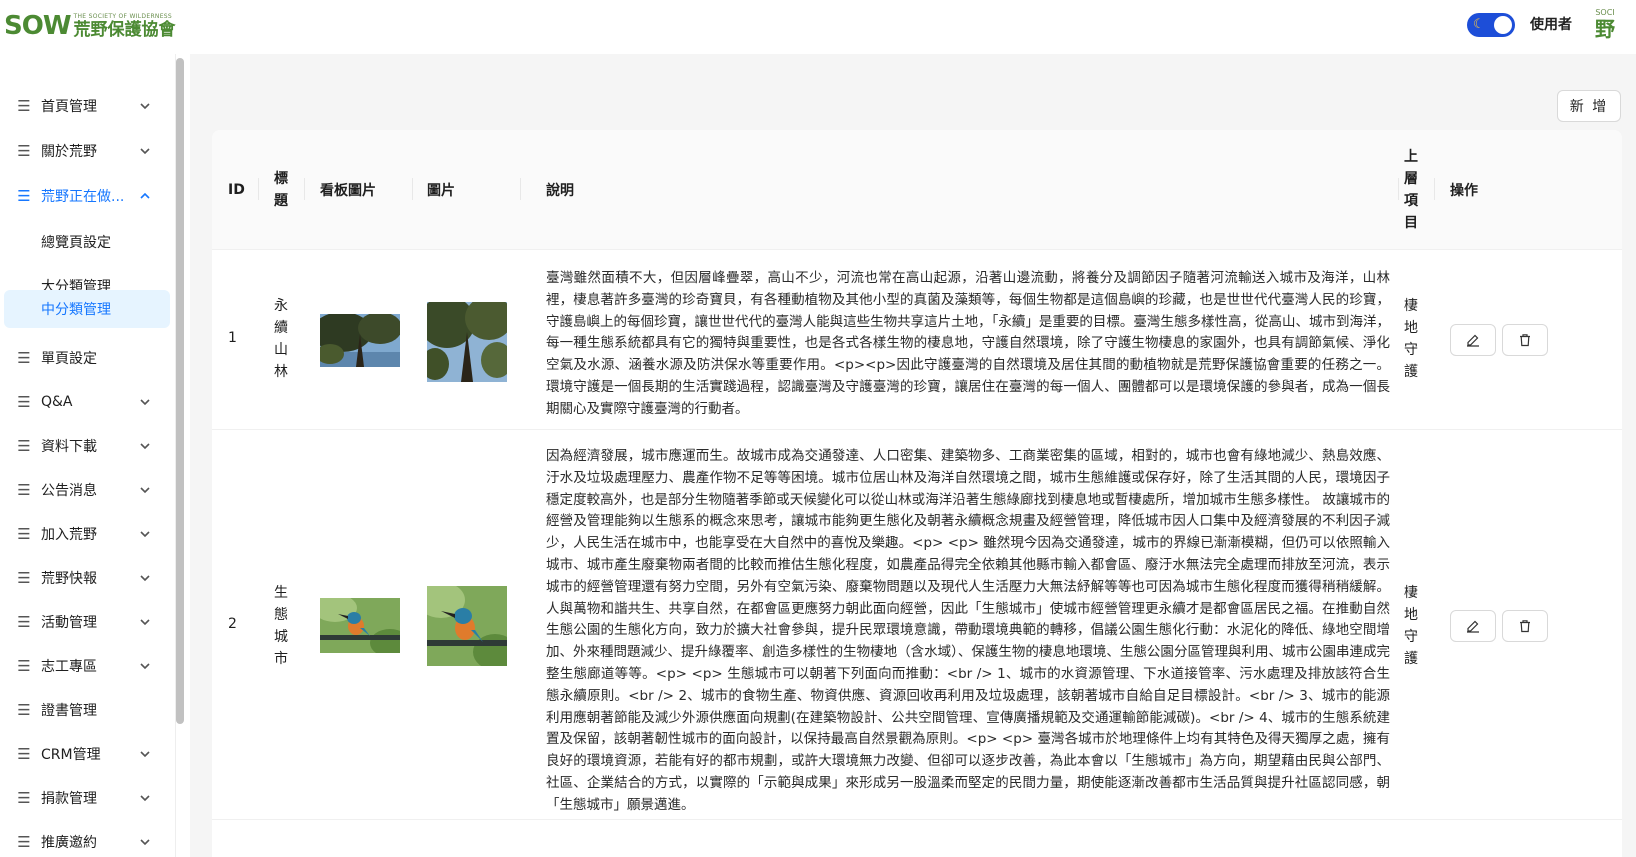 The height and width of the screenshot is (857, 1636). What do you see at coordinates (281, 190) in the screenshot?
I see `col-header-title: 標 題` at bounding box center [281, 190].